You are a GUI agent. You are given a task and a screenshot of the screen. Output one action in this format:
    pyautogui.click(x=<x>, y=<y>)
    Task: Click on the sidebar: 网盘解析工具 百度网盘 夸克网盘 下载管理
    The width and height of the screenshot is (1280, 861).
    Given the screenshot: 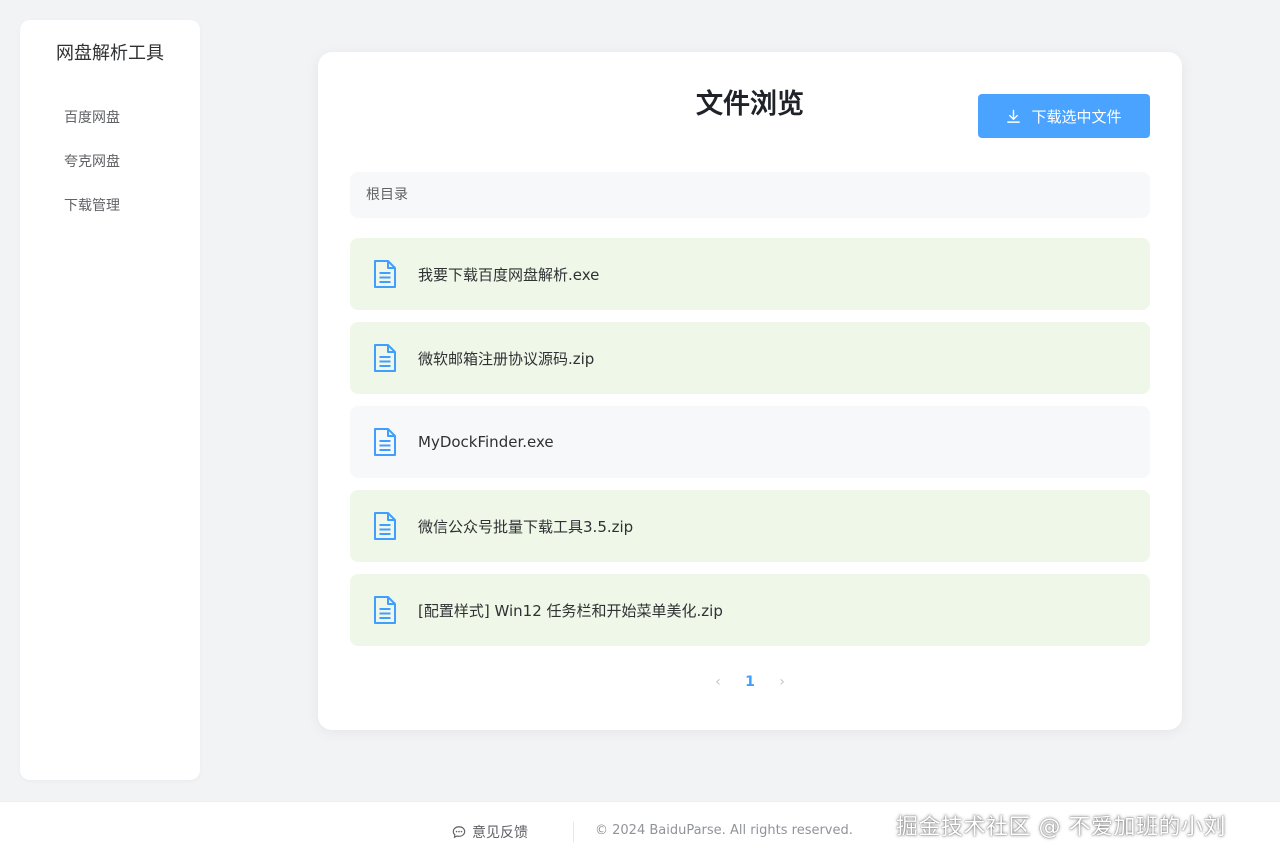 What is the action you would take?
    pyautogui.click(x=110, y=400)
    